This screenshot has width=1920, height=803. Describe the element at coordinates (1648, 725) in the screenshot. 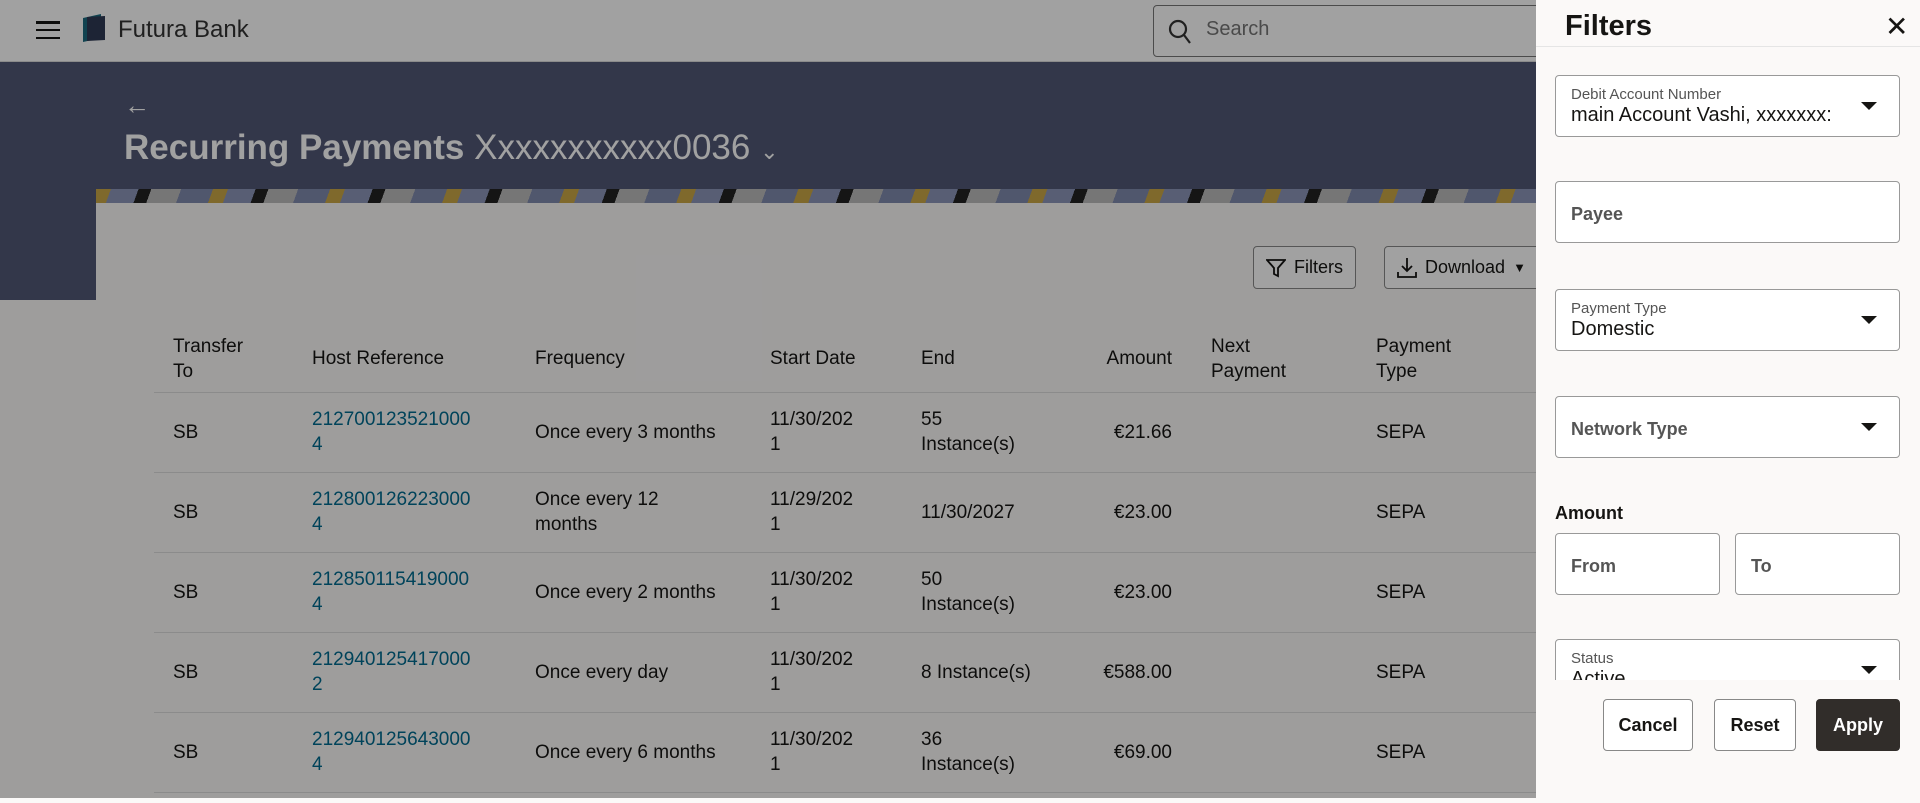

I see `cancel-button: Cancel` at that location.